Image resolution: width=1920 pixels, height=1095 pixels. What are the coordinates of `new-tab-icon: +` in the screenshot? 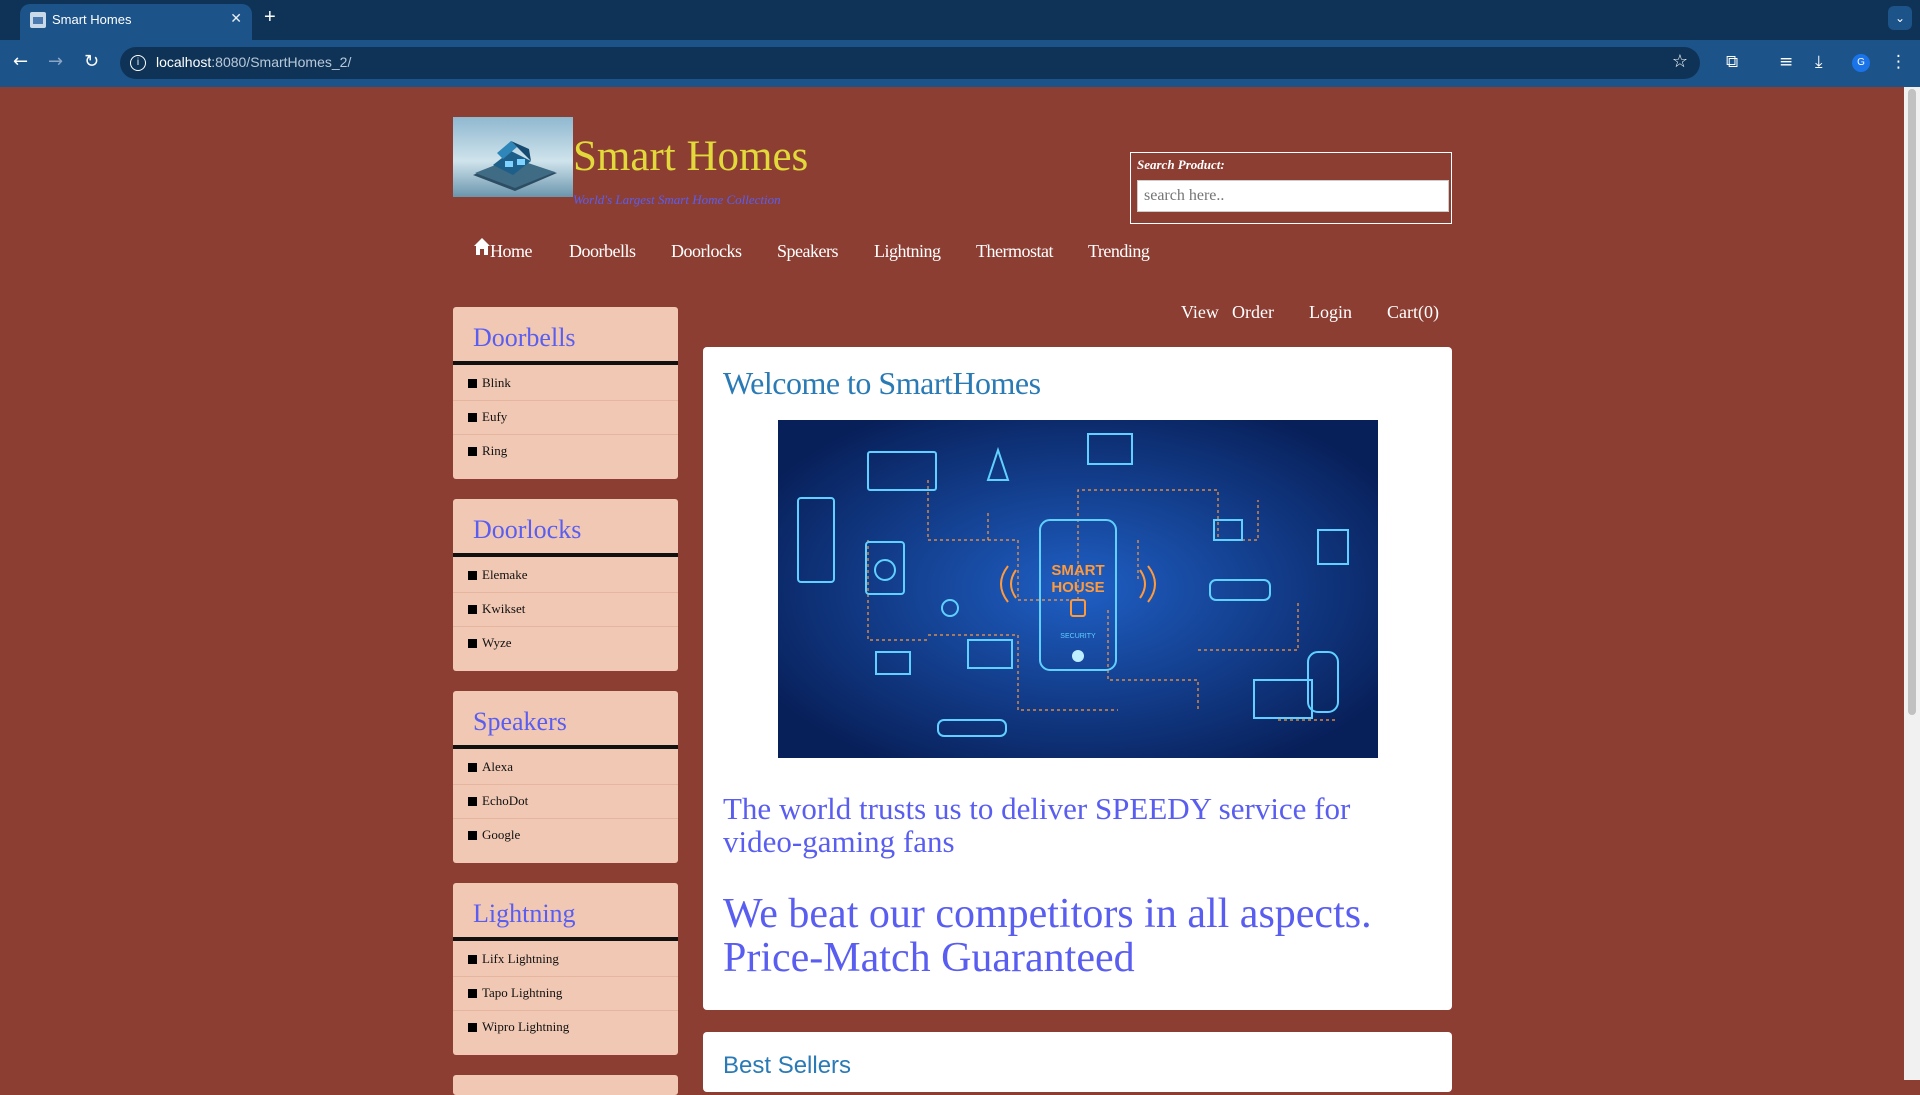 It's located at (270, 17).